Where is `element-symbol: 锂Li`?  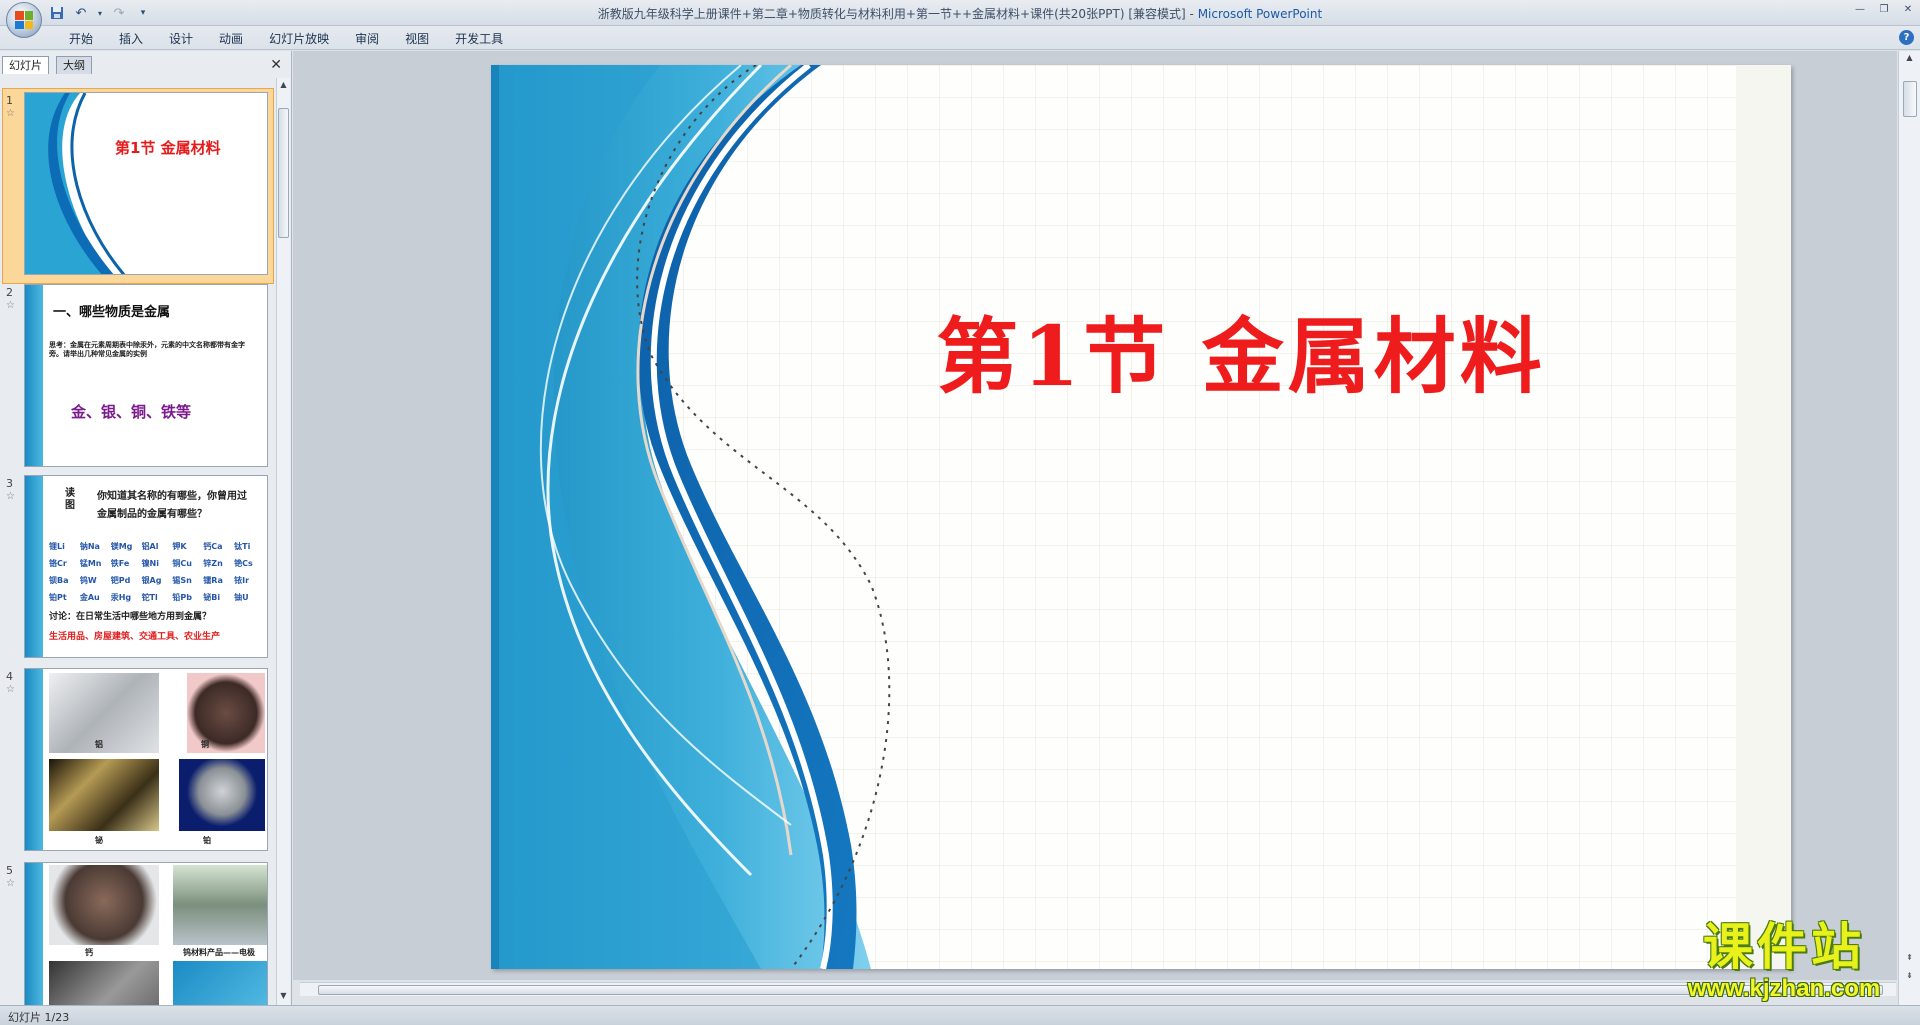 element-symbol: 锂Li is located at coordinates (57, 546).